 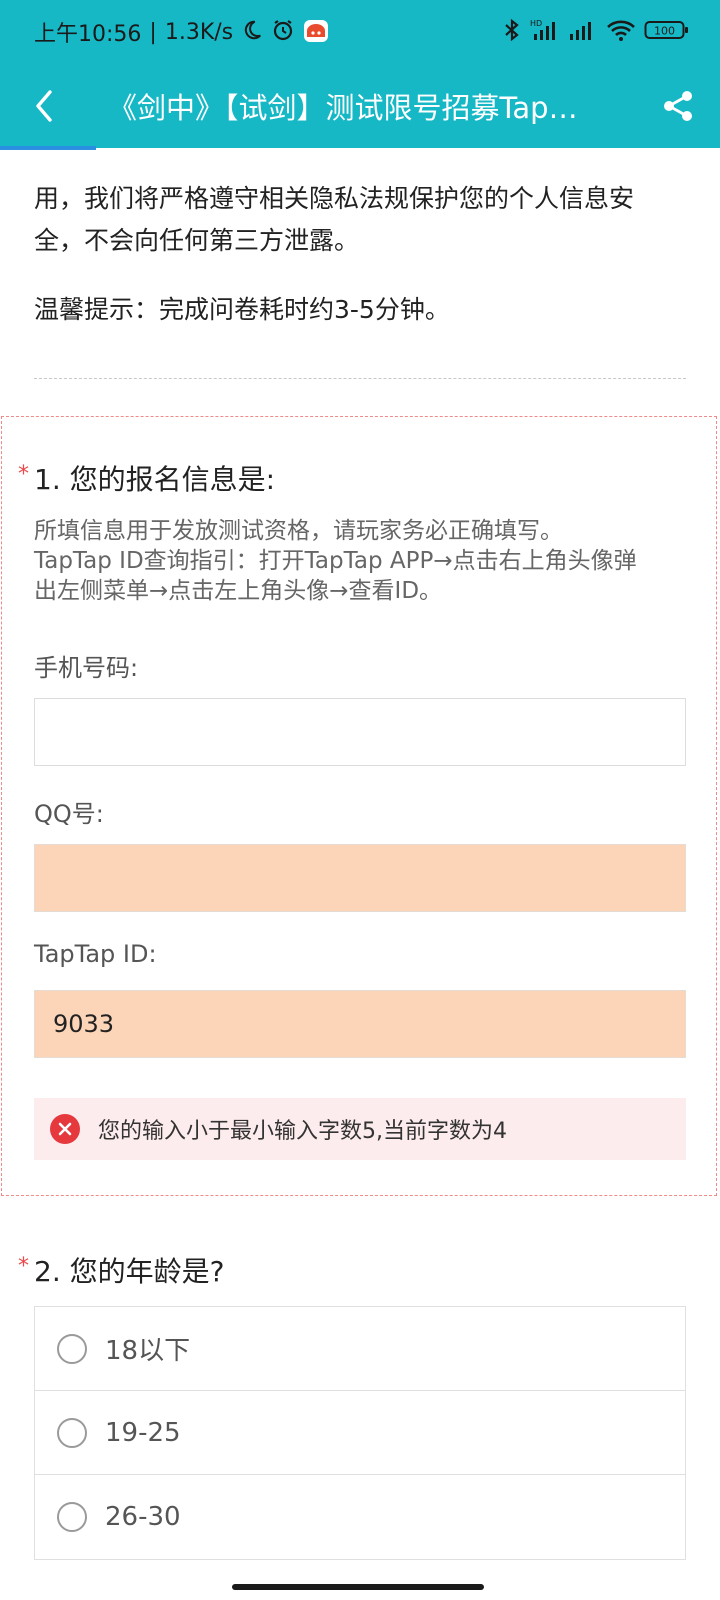 What do you see at coordinates (302, 1131) in the screenshot?
I see `error-message: 您的输入小于最小输入字数5,当前字数为4` at bounding box center [302, 1131].